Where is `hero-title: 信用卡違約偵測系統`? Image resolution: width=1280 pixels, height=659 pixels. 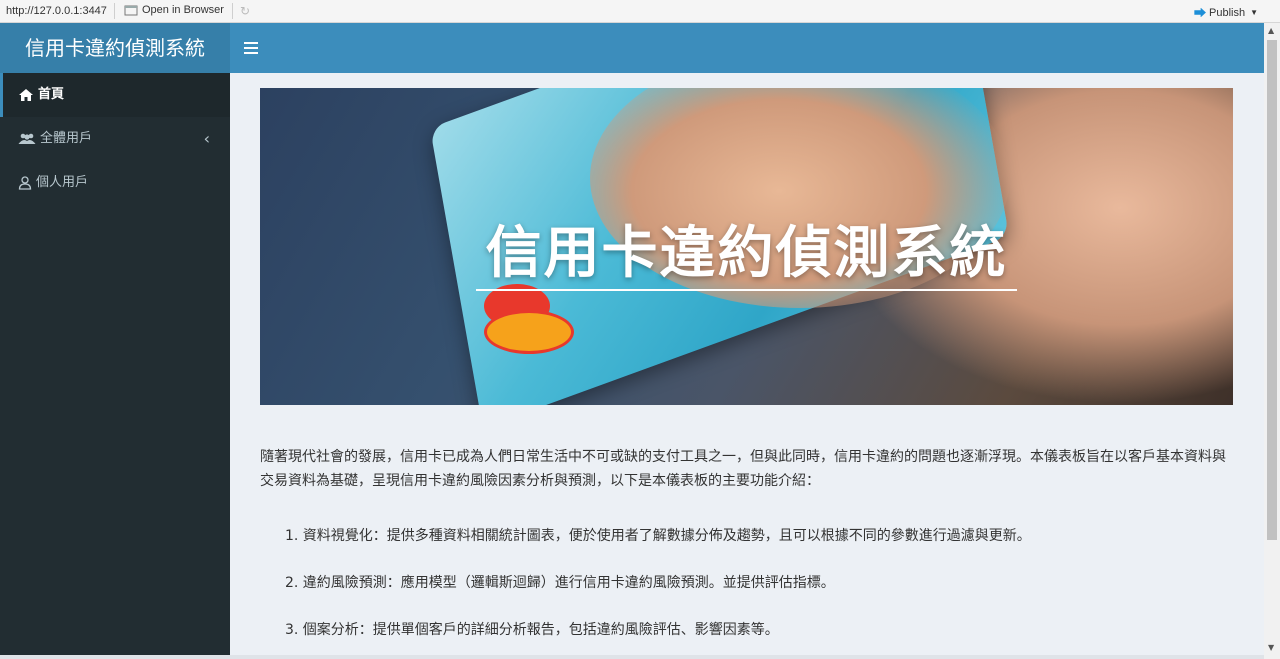
hero-title: 信用卡違約偵測系統 is located at coordinates (746, 253).